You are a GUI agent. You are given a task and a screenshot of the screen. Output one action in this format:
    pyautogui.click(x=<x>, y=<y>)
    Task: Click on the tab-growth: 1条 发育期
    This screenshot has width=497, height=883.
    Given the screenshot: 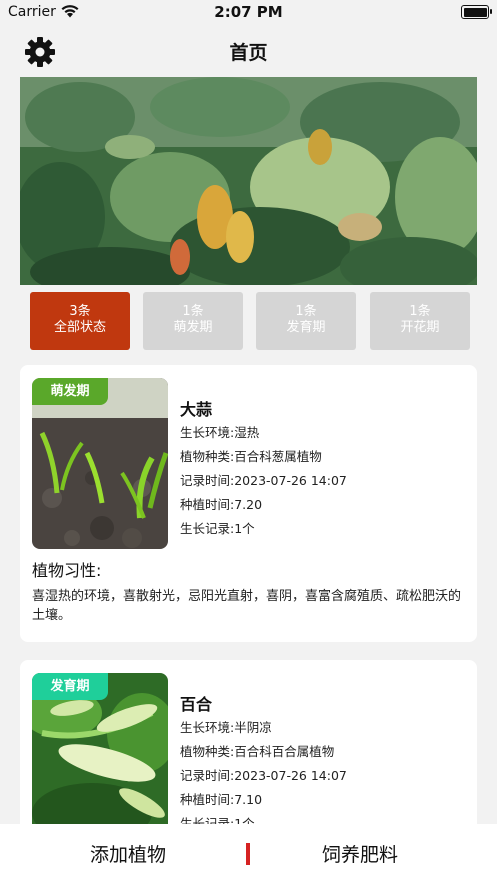 What is the action you would take?
    pyautogui.click(x=306, y=321)
    